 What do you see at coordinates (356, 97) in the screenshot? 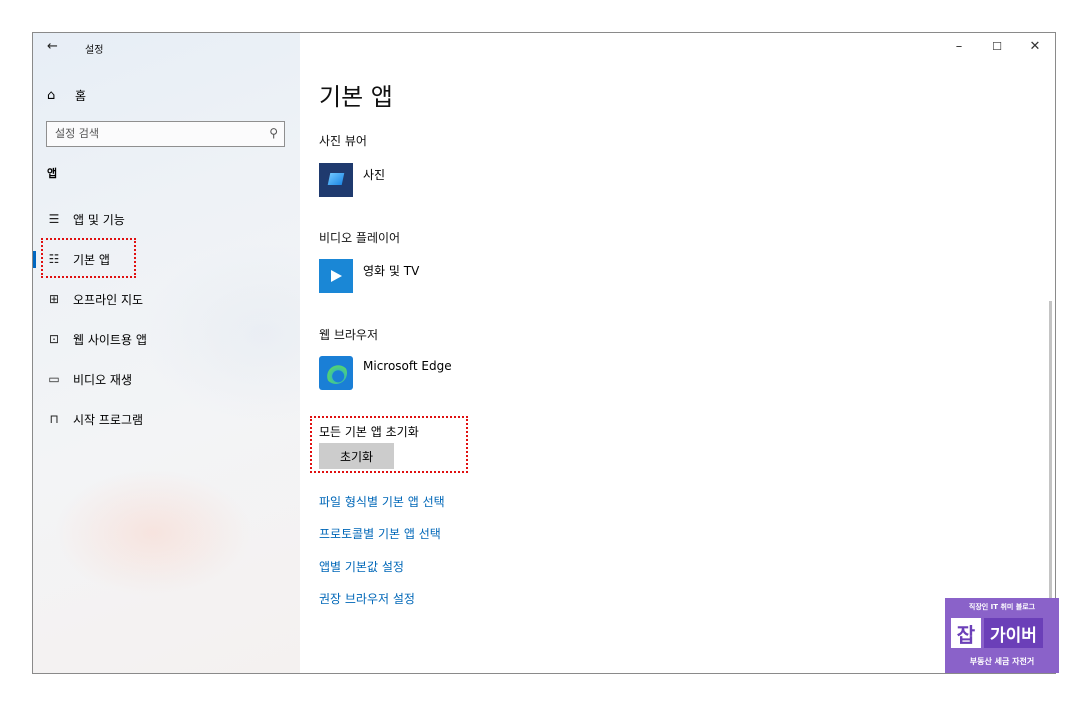
I see `page-title: 기본 앱` at bounding box center [356, 97].